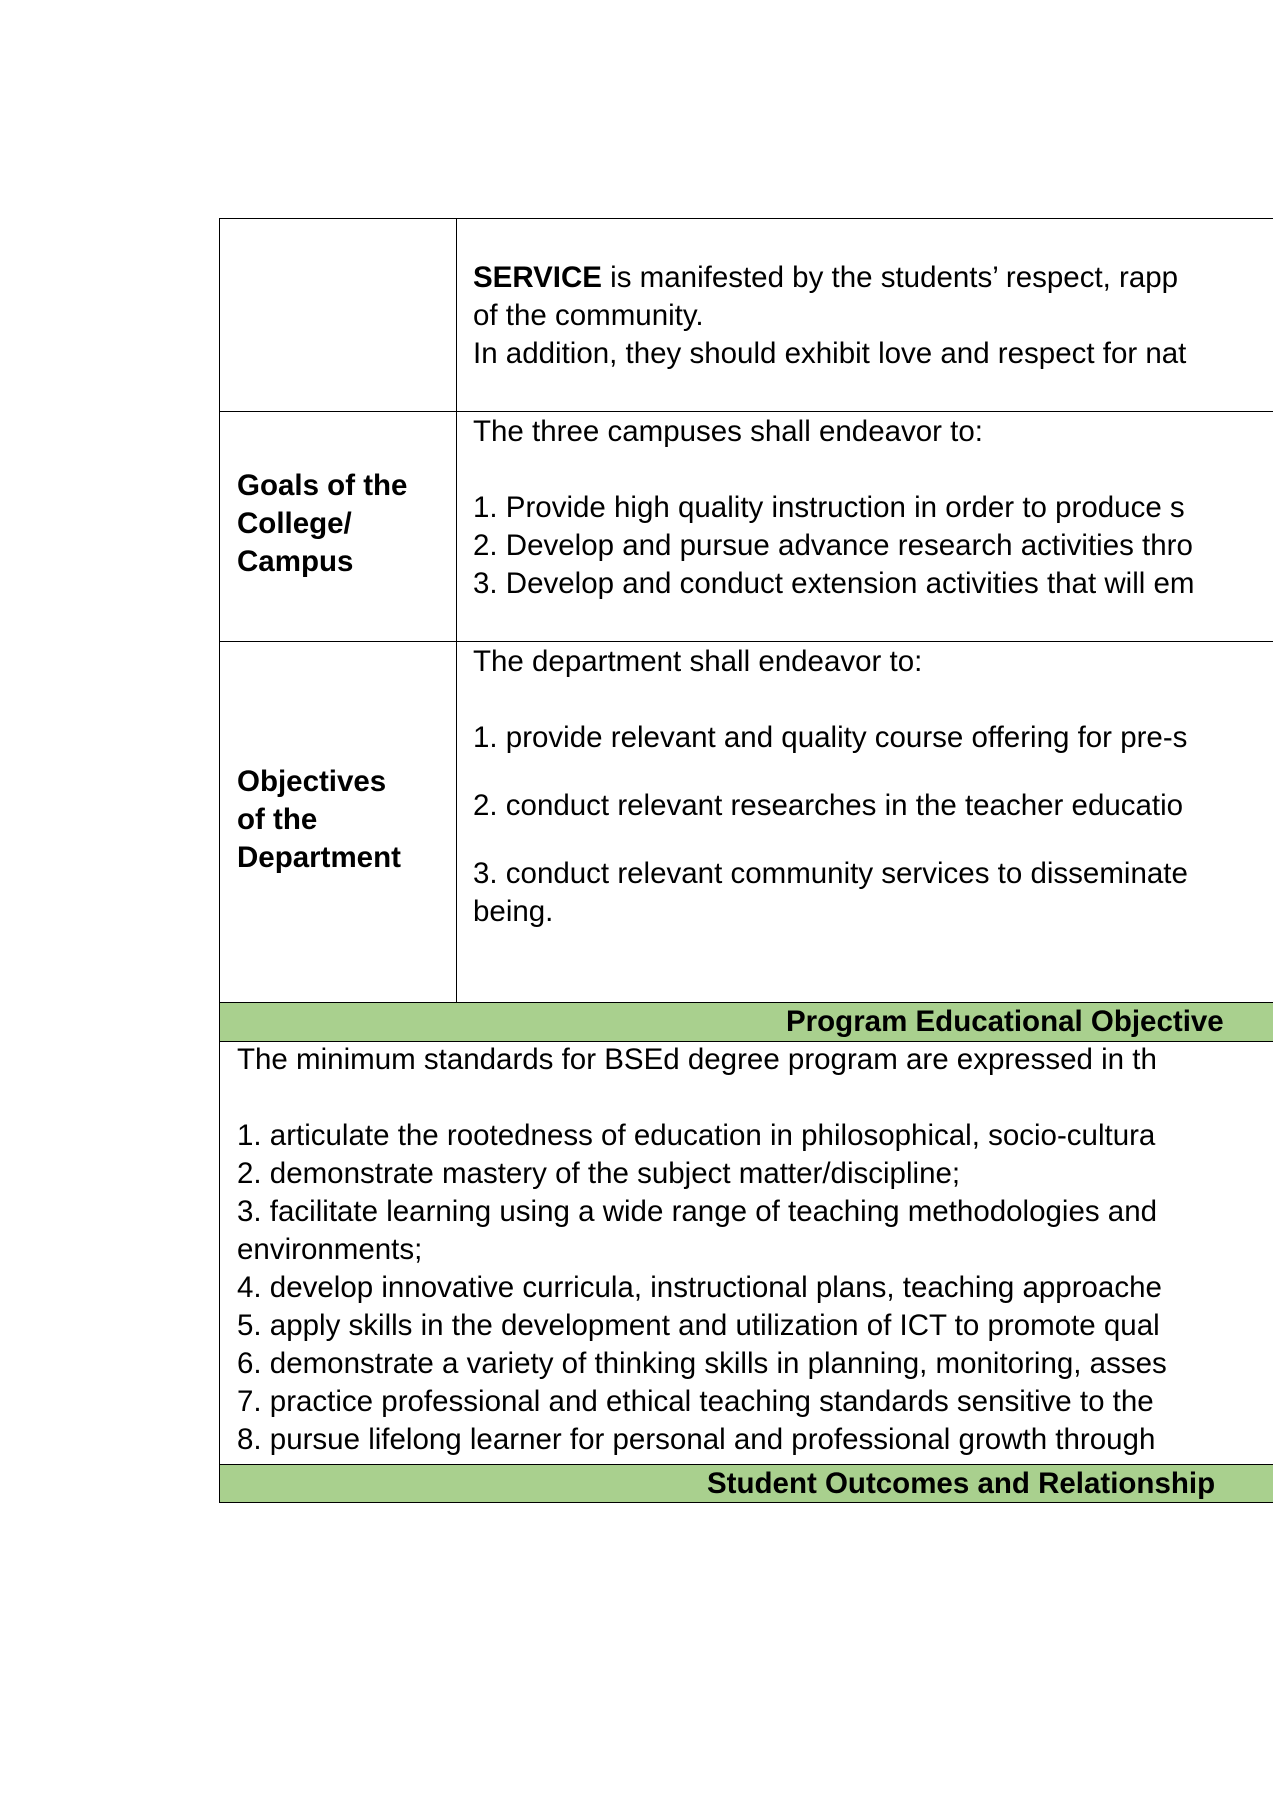  What do you see at coordinates (698, 661) in the screenshot?
I see `objectives-intro: The department shall endeavor to:` at bounding box center [698, 661].